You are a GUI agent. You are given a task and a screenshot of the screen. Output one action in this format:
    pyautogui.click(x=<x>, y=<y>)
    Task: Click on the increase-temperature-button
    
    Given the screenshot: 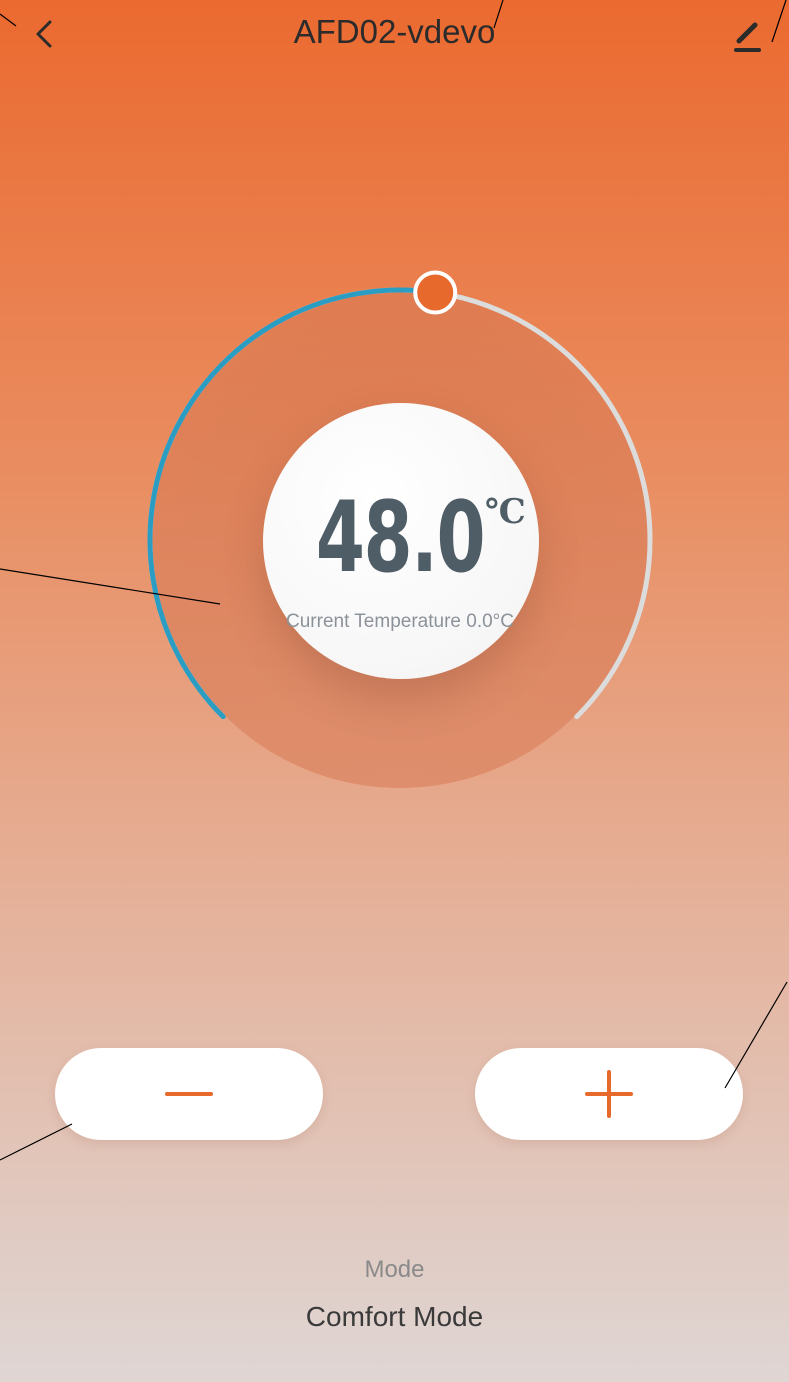 What is the action you would take?
    pyautogui.click(x=609, y=1094)
    